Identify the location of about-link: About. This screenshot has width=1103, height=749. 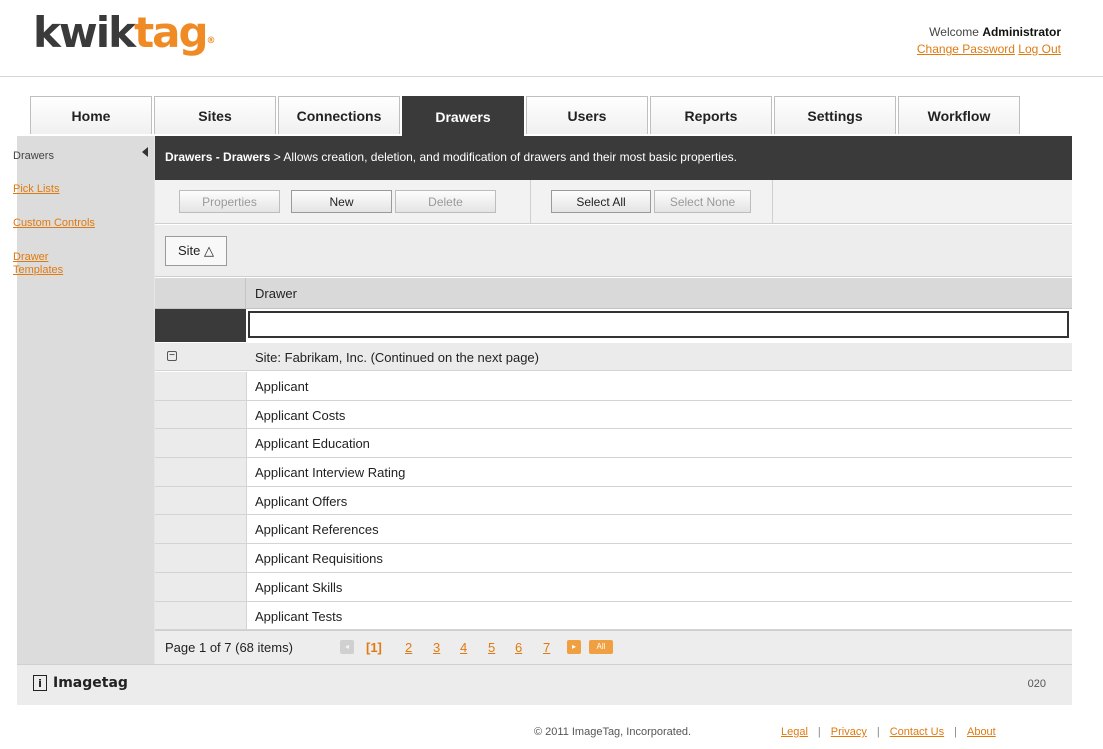
(981, 732).